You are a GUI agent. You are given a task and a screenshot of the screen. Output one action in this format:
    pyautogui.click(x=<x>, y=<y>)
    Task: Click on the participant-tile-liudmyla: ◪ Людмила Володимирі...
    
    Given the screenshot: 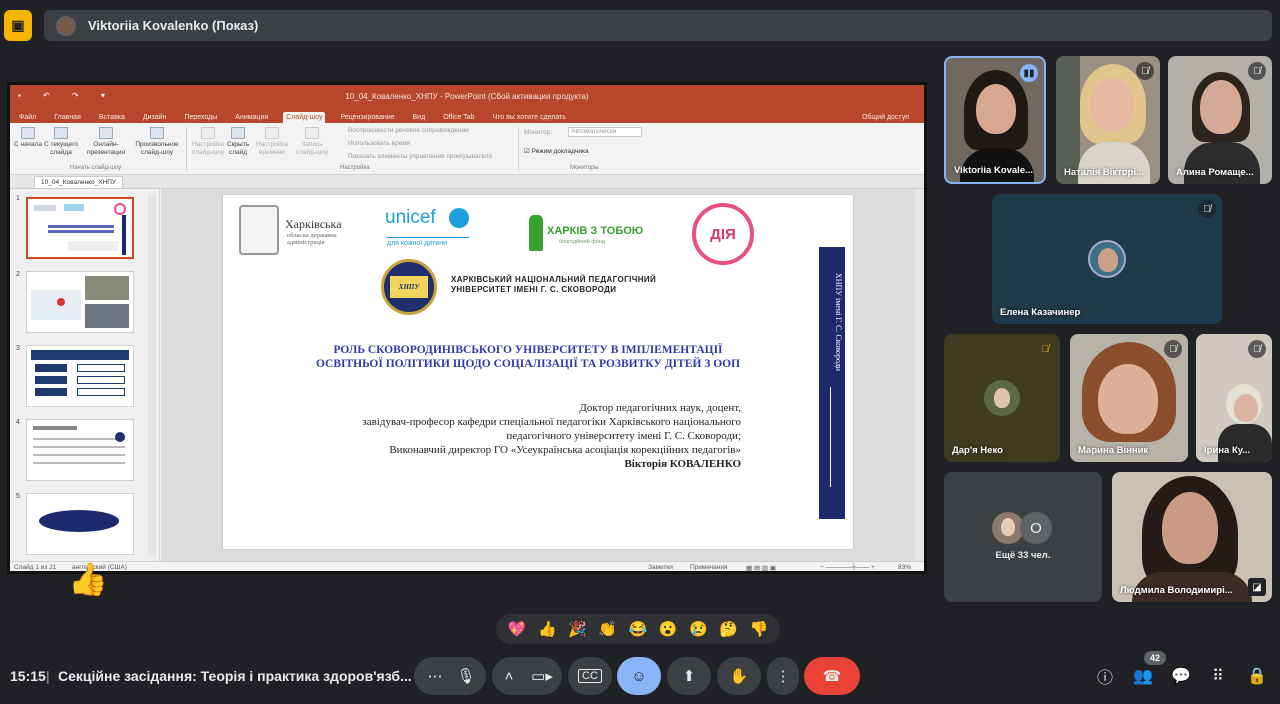 What is the action you would take?
    pyautogui.click(x=1192, y=537)
    